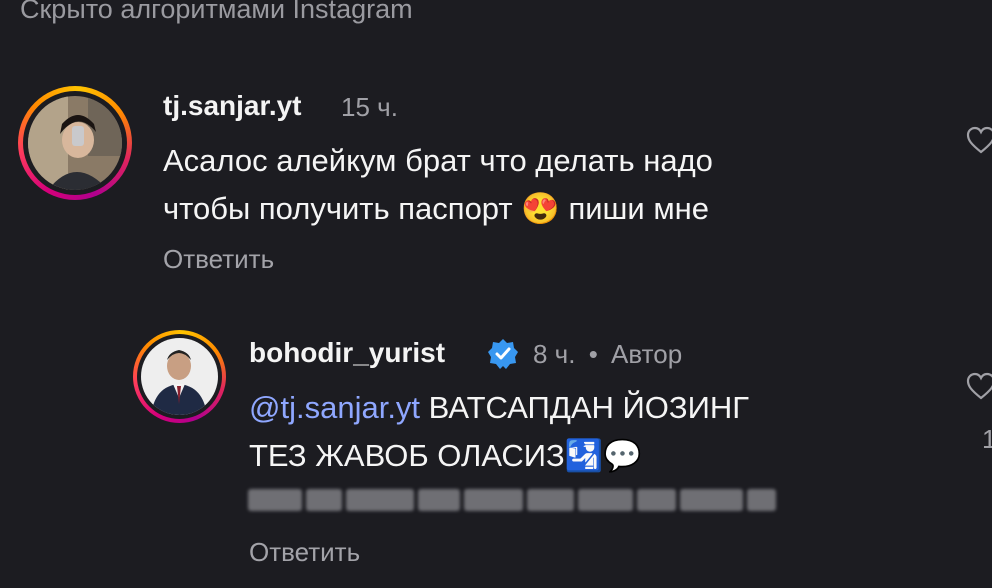 This screenshot has height=588, width=992. Describe the element at coordinates (639, 208) in the screenshot. I see `comment-text-fragment: пиши мне` at that location.